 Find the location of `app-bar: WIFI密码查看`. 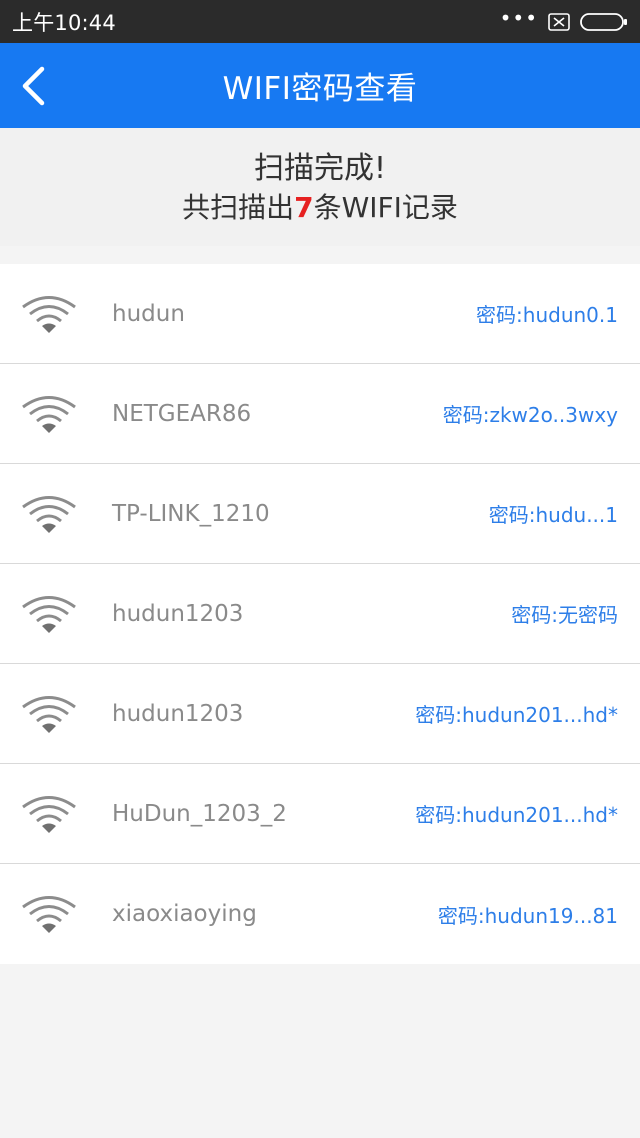

app-bar: WIFI密码查看 is located at coordinates (320, 85).